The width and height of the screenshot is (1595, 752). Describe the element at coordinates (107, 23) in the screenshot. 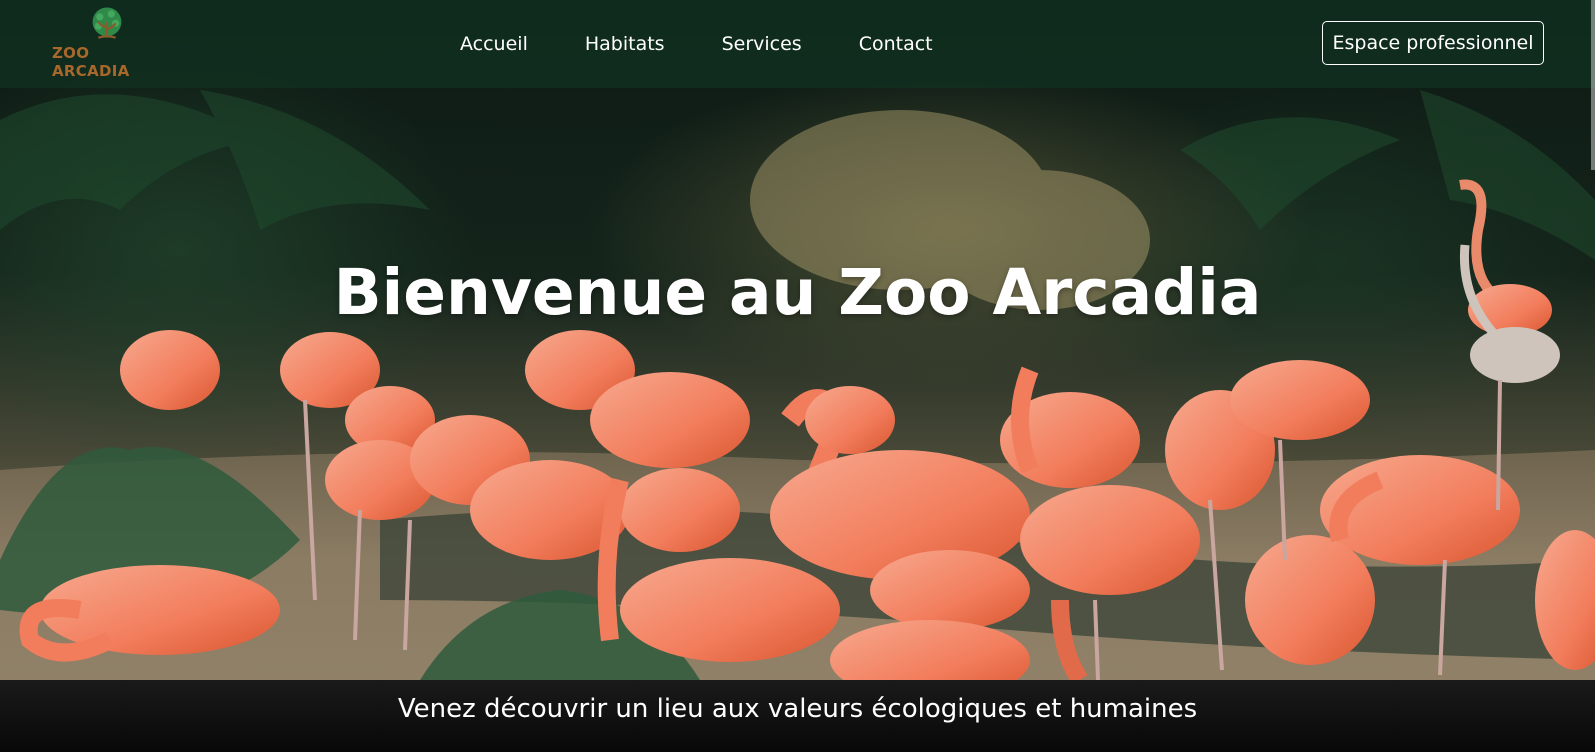

I see `tree-icon` at that location.